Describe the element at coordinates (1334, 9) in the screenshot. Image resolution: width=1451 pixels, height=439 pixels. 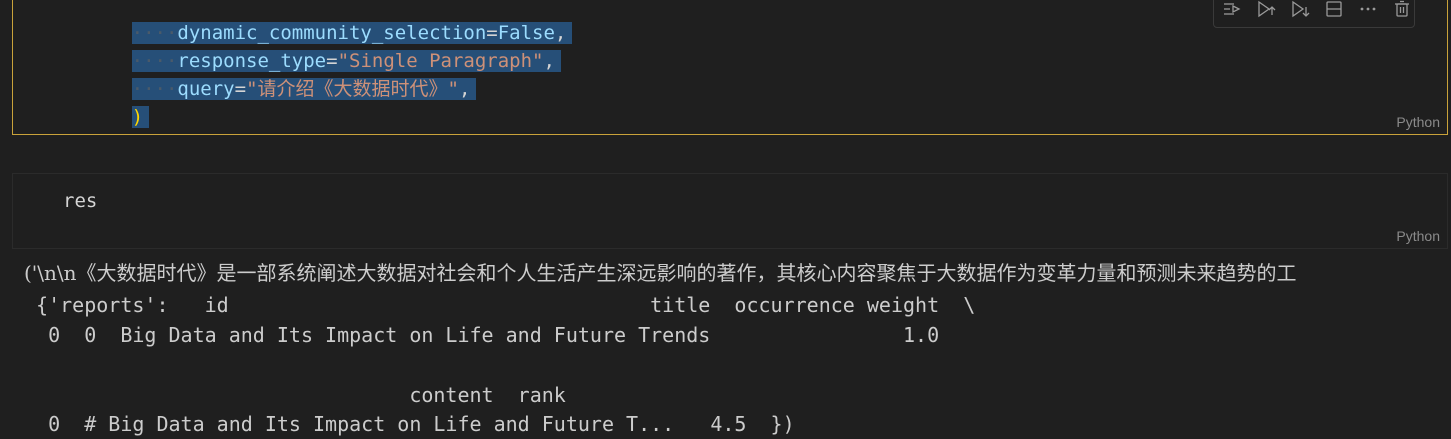
I see `split-cell-icon` at that location.